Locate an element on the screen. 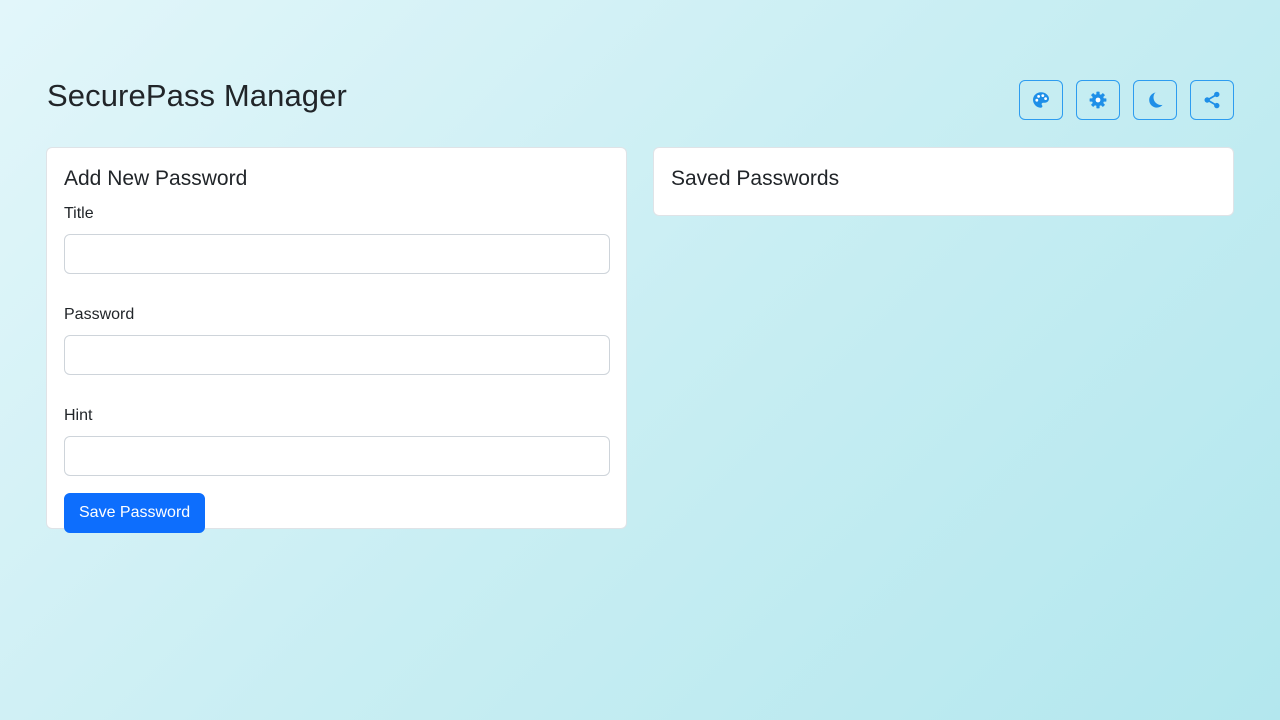  saved-passwords-card: Saved Passwords is located at coordinates (943, 181).